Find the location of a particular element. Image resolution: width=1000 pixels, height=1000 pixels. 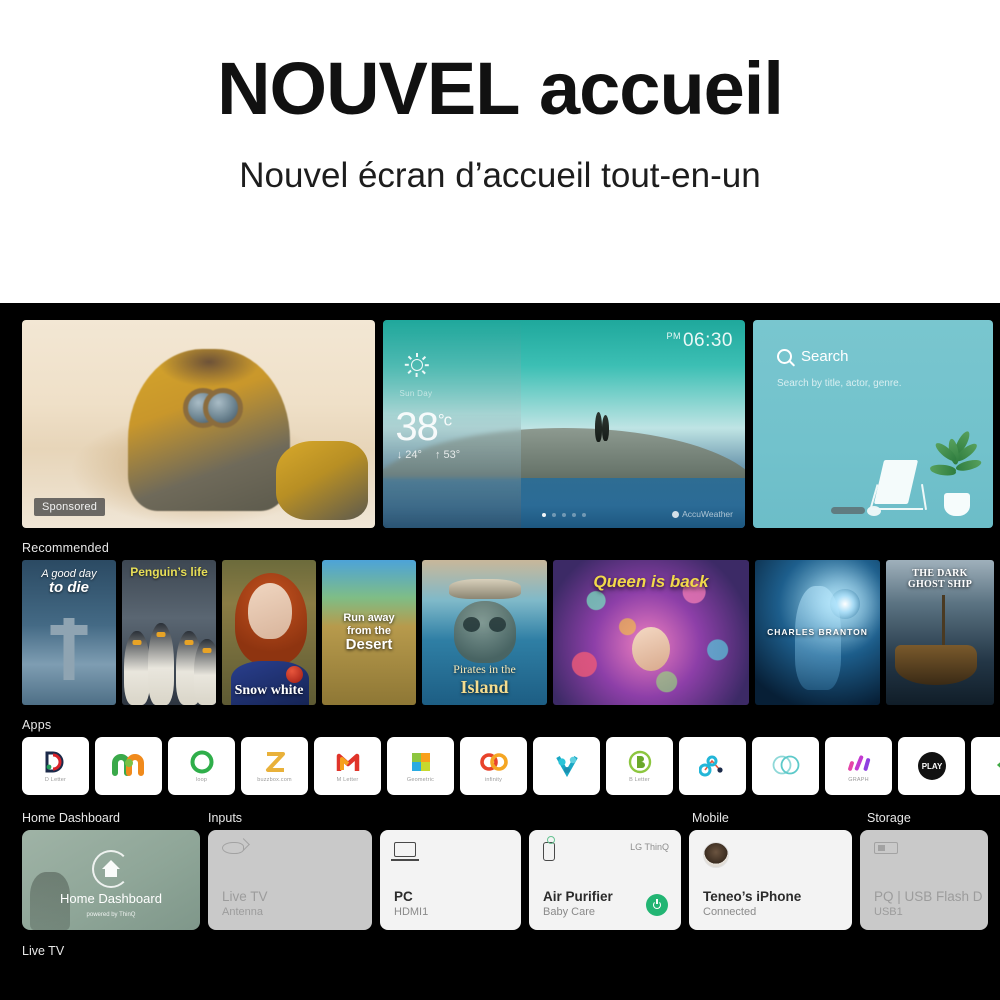

app-caption: Geometric is located at coordinates (420, 780).